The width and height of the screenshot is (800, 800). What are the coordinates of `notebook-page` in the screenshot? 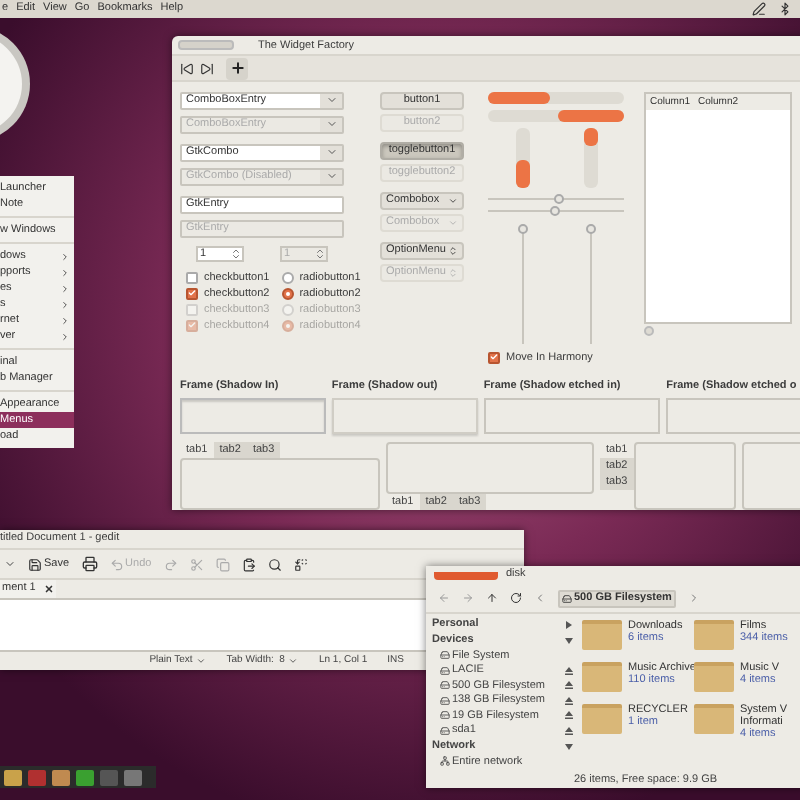 It's located at (771, 476).